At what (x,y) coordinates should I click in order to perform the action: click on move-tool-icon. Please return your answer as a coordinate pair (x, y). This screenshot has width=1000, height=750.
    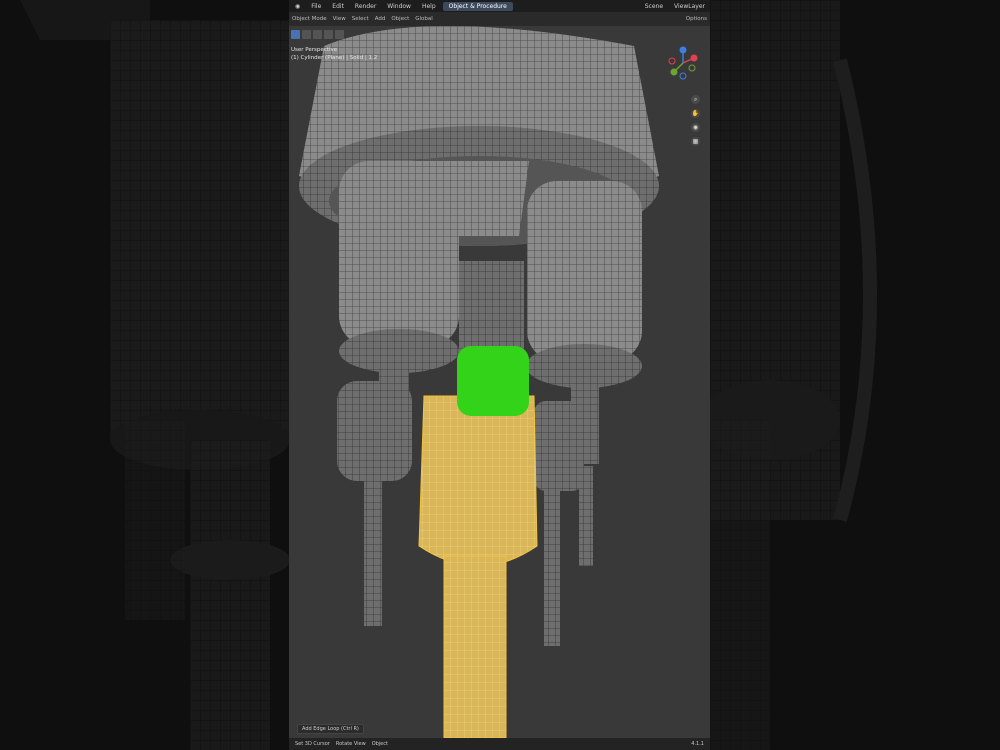
    Looking at the image, I should click on (306, 34).